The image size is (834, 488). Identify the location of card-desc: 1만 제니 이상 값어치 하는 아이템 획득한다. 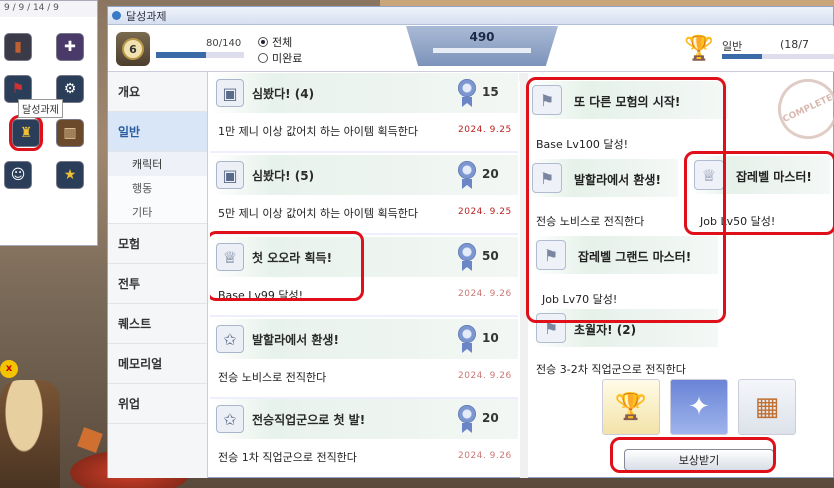
(318, 131).